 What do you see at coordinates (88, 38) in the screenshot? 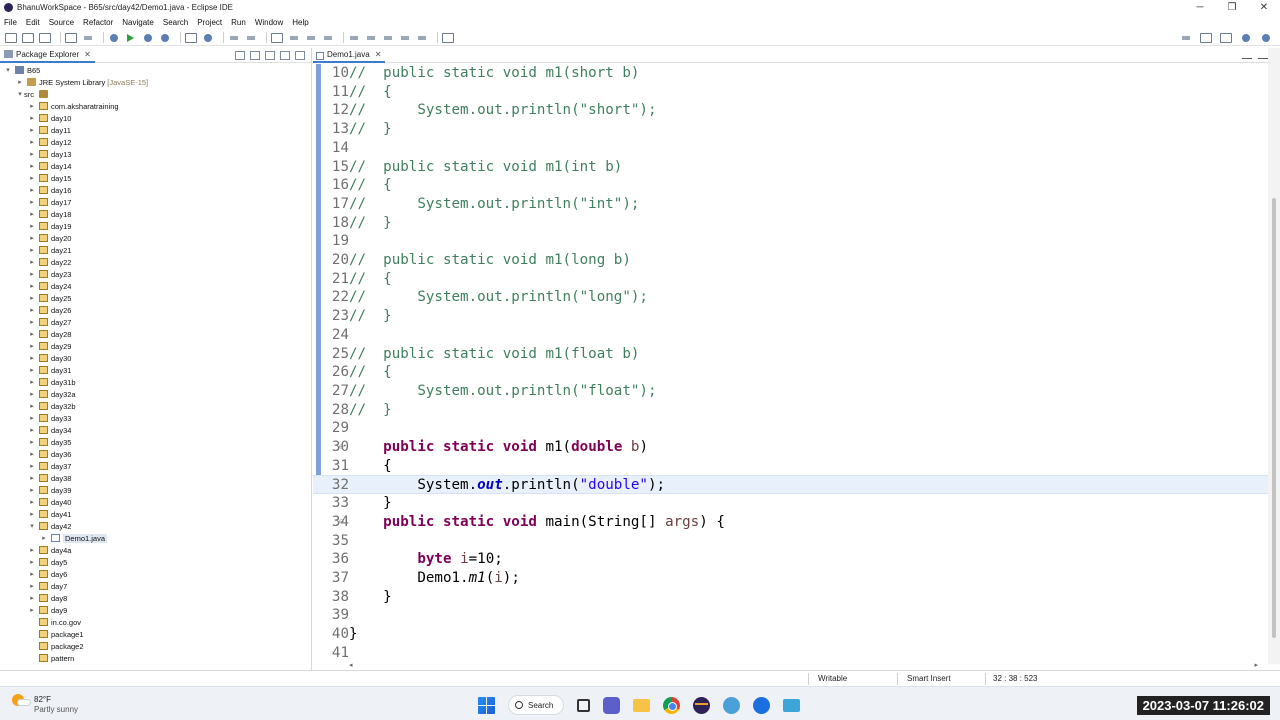
I see `skip-breakpoints-icon` at bounding box center [88, 38].